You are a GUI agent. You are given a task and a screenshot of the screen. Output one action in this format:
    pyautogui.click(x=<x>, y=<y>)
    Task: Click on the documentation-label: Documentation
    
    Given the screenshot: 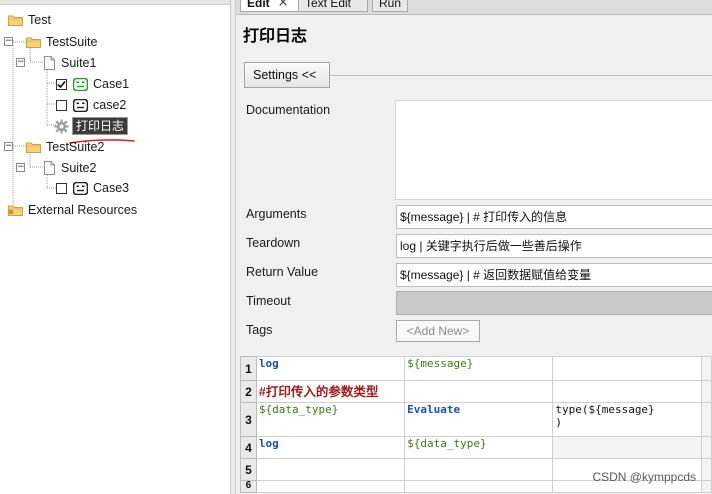 What is the action you would take?
    pyautogui.click(x=288, y=110)
    